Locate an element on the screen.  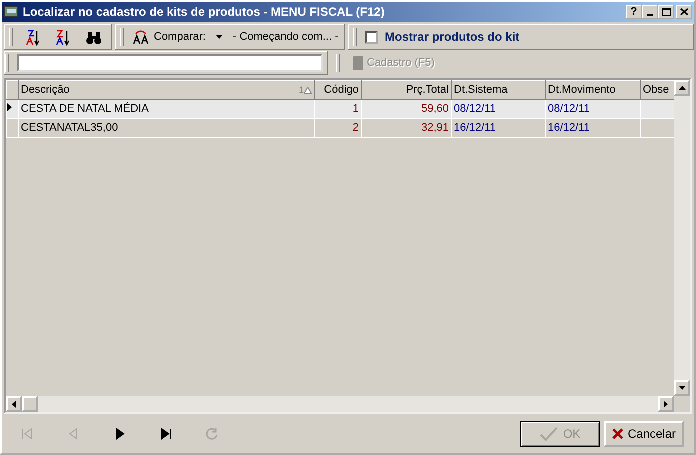
table-row: CESTA DE NATAL MÉDIA 1 59,60 08/12/11 08/12/11 is located at coordinates (340, 109).